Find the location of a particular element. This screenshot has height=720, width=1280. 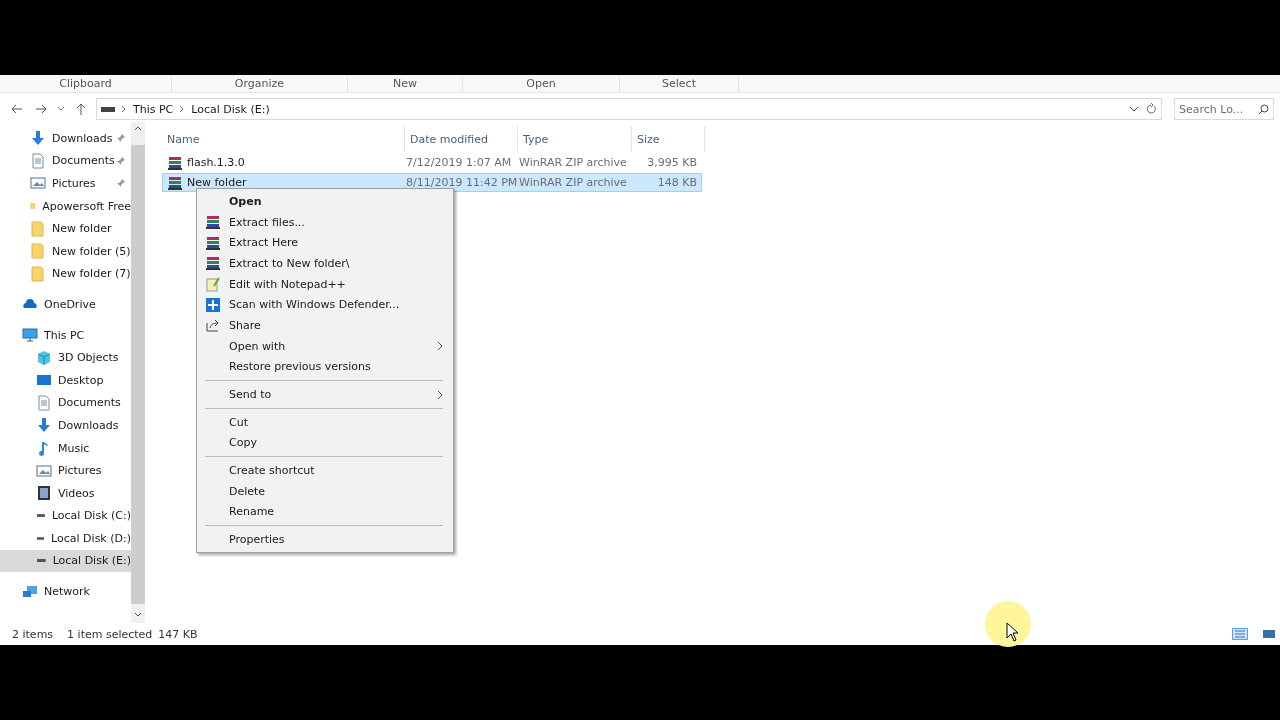

selection-info: 1 item selected is located at coordinates (110, 634).